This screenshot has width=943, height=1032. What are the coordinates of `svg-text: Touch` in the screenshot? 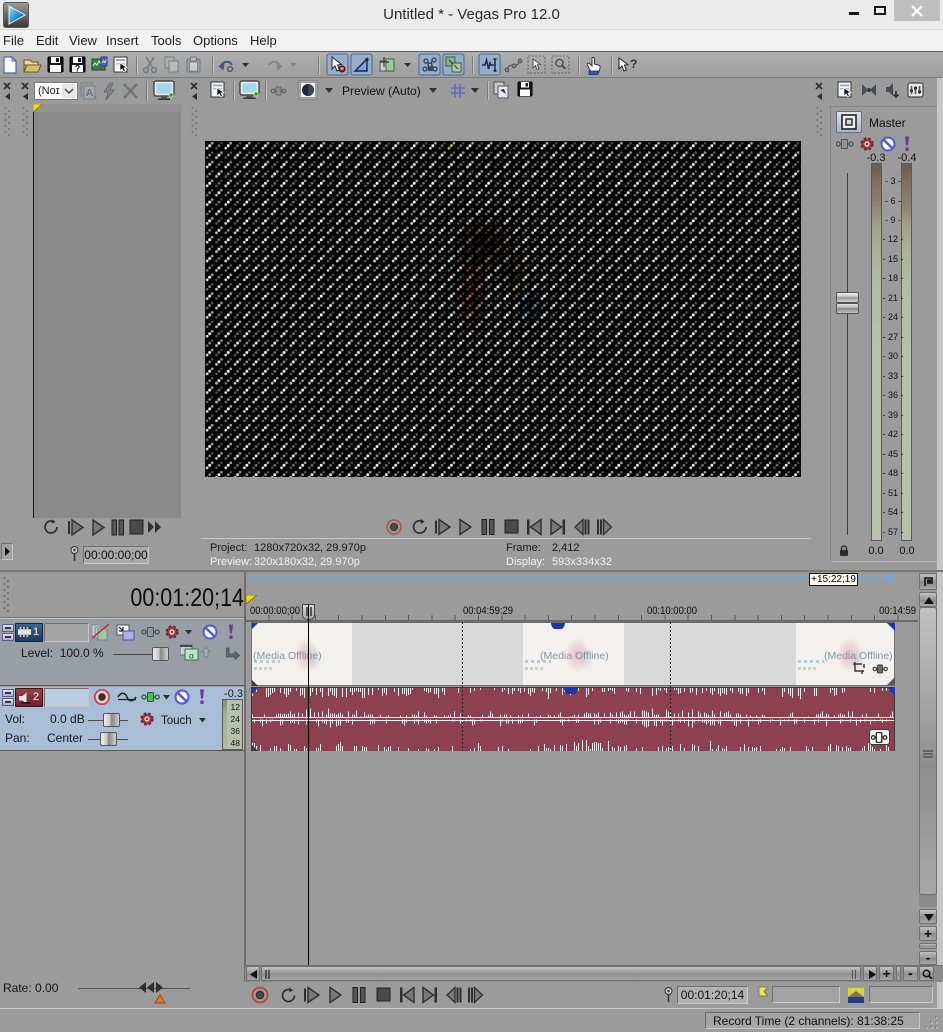 It's located at (176, 721).